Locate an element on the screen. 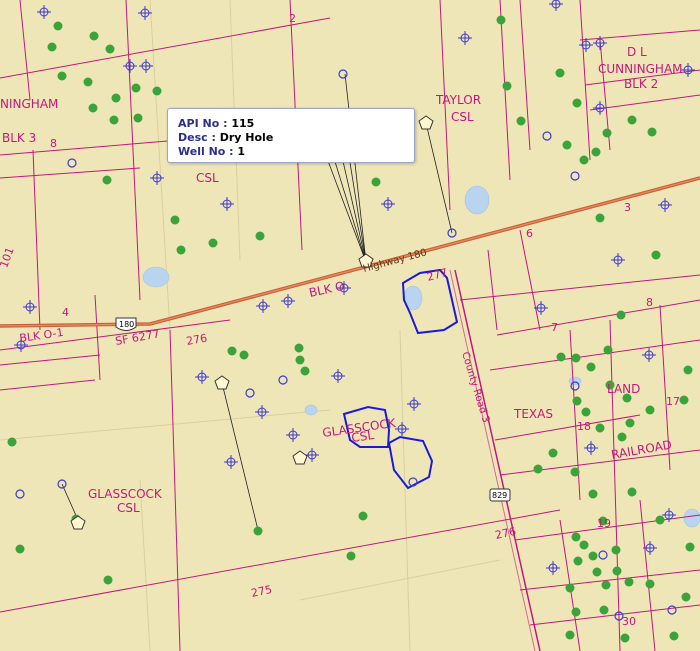  section-number: 2 is located at coordinates (292, 18).